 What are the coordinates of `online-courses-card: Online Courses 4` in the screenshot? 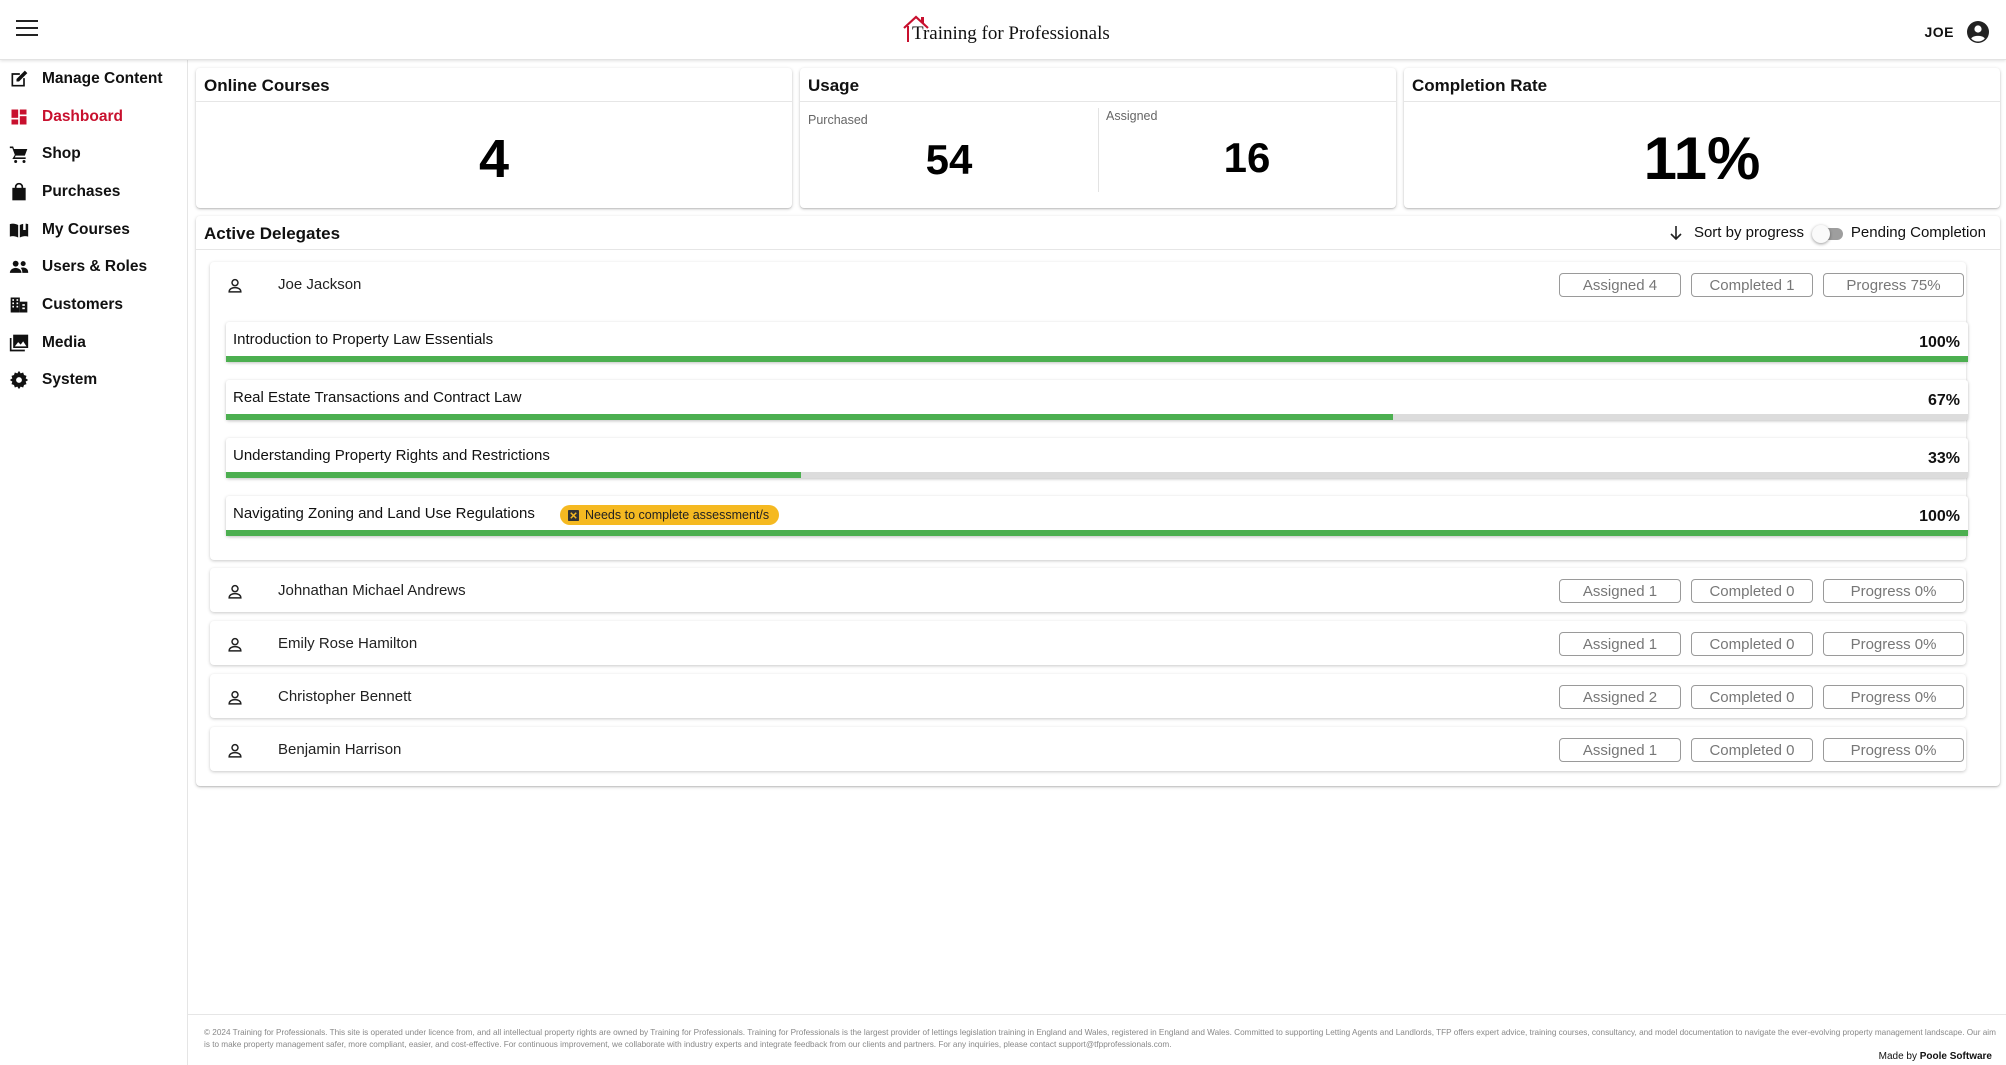 It's located at (494, 138).